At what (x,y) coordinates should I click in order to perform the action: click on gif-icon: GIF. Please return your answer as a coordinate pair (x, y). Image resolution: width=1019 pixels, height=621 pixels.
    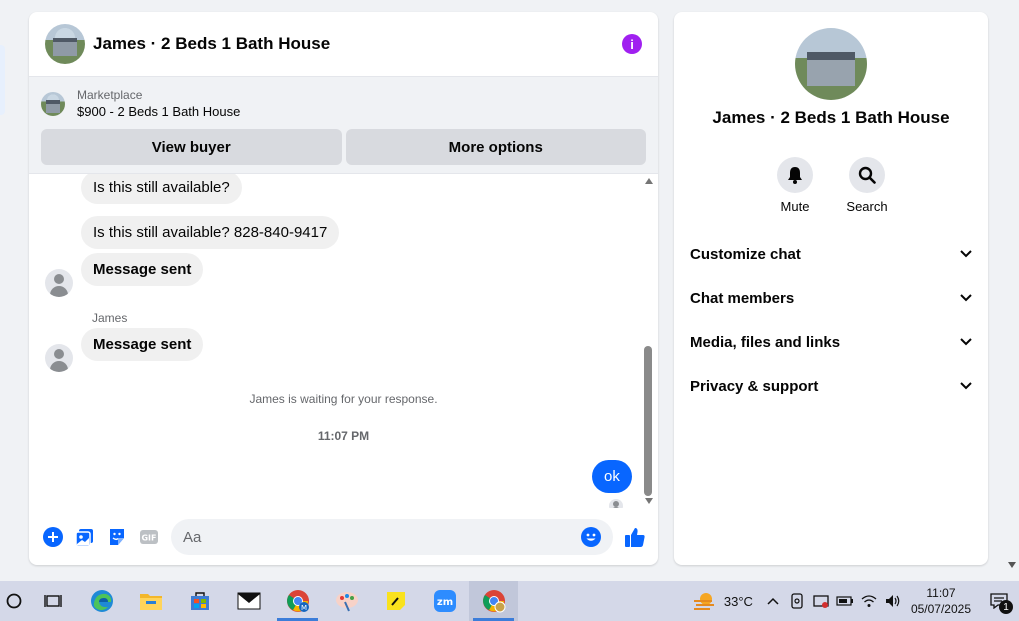
    Looking at the image, I should click on (149, 537).